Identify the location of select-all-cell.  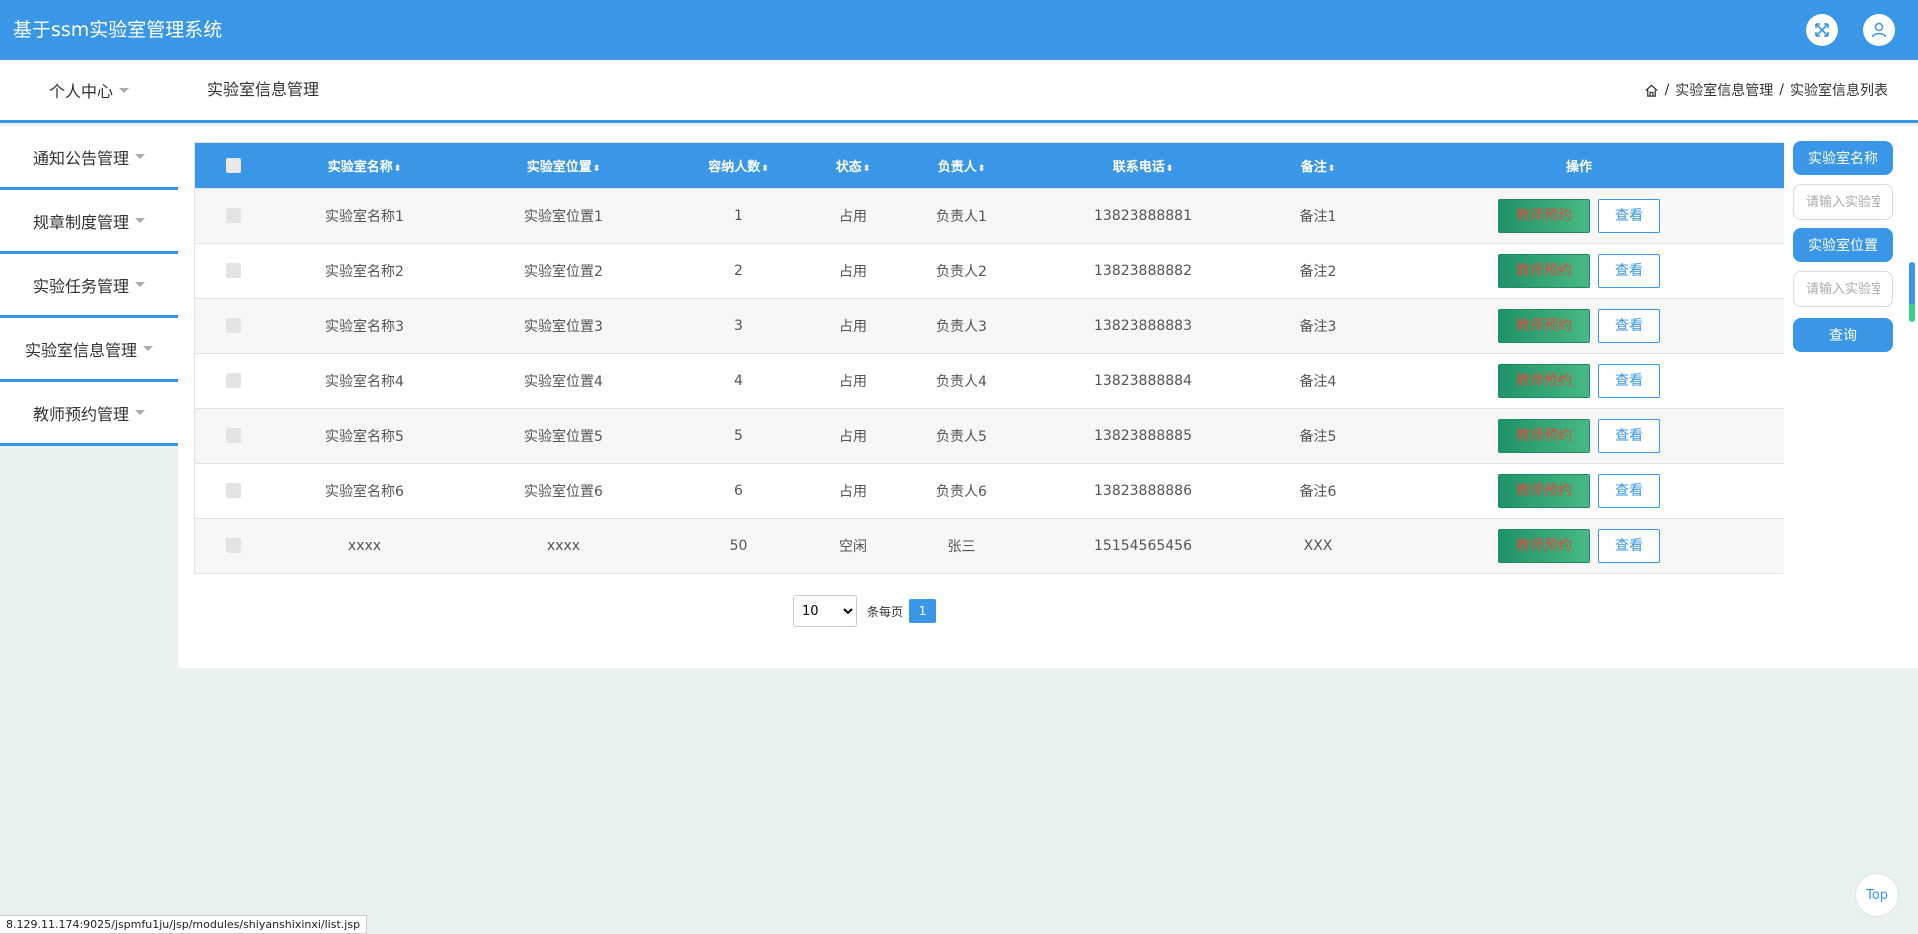
(233, 165).